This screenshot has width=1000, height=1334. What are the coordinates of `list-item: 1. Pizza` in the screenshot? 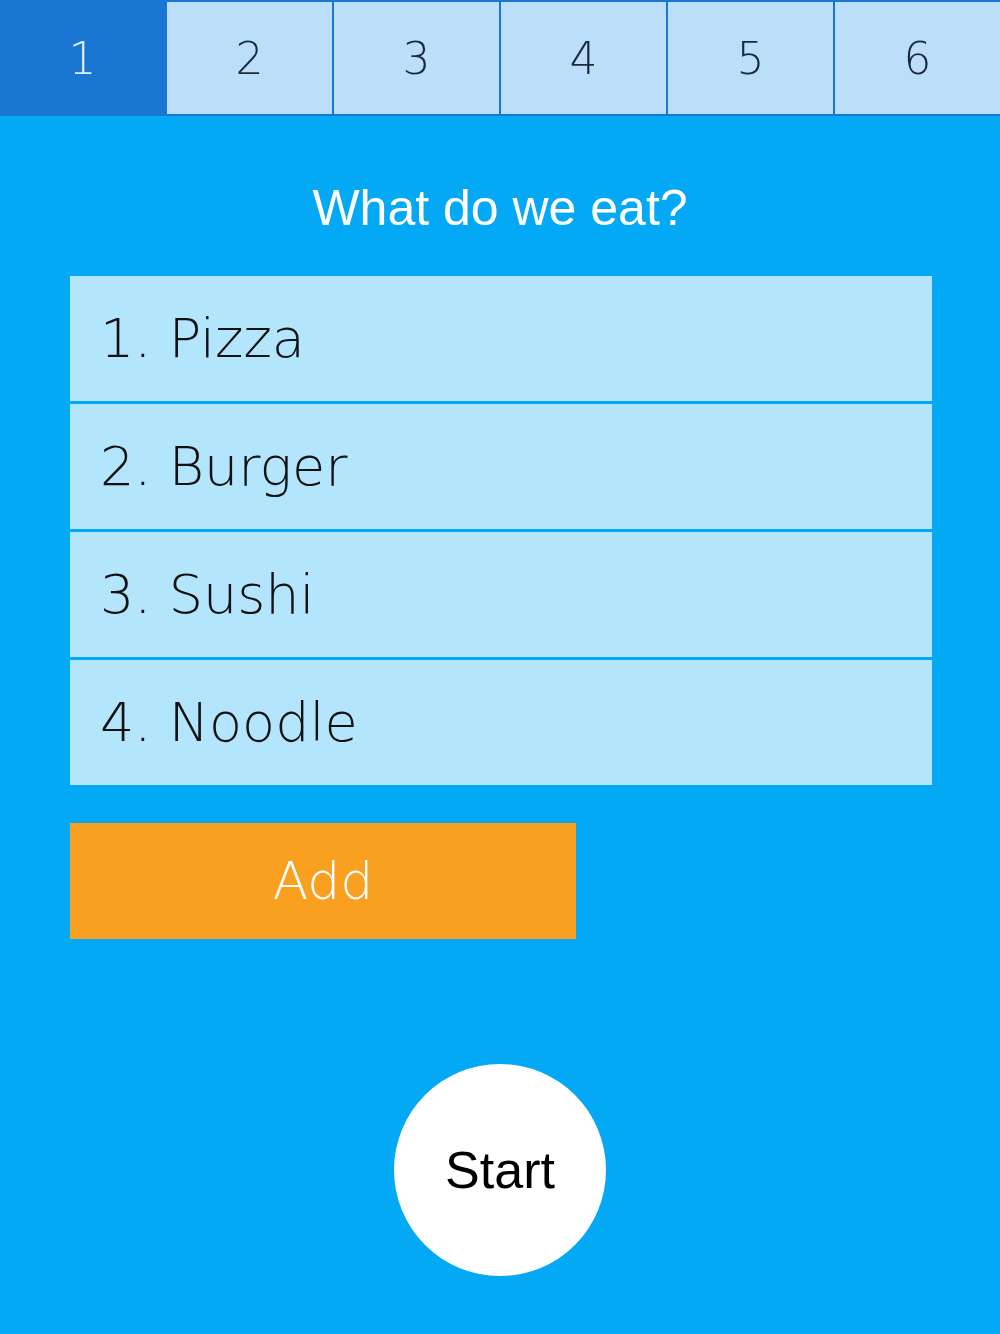 It's located at (501, 338).